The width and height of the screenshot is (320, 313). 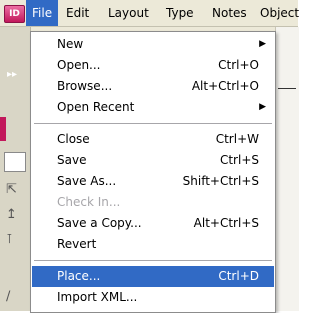 I want to click on menu-item-shortcut: Ctrl+D, so click(x=238, y=276).